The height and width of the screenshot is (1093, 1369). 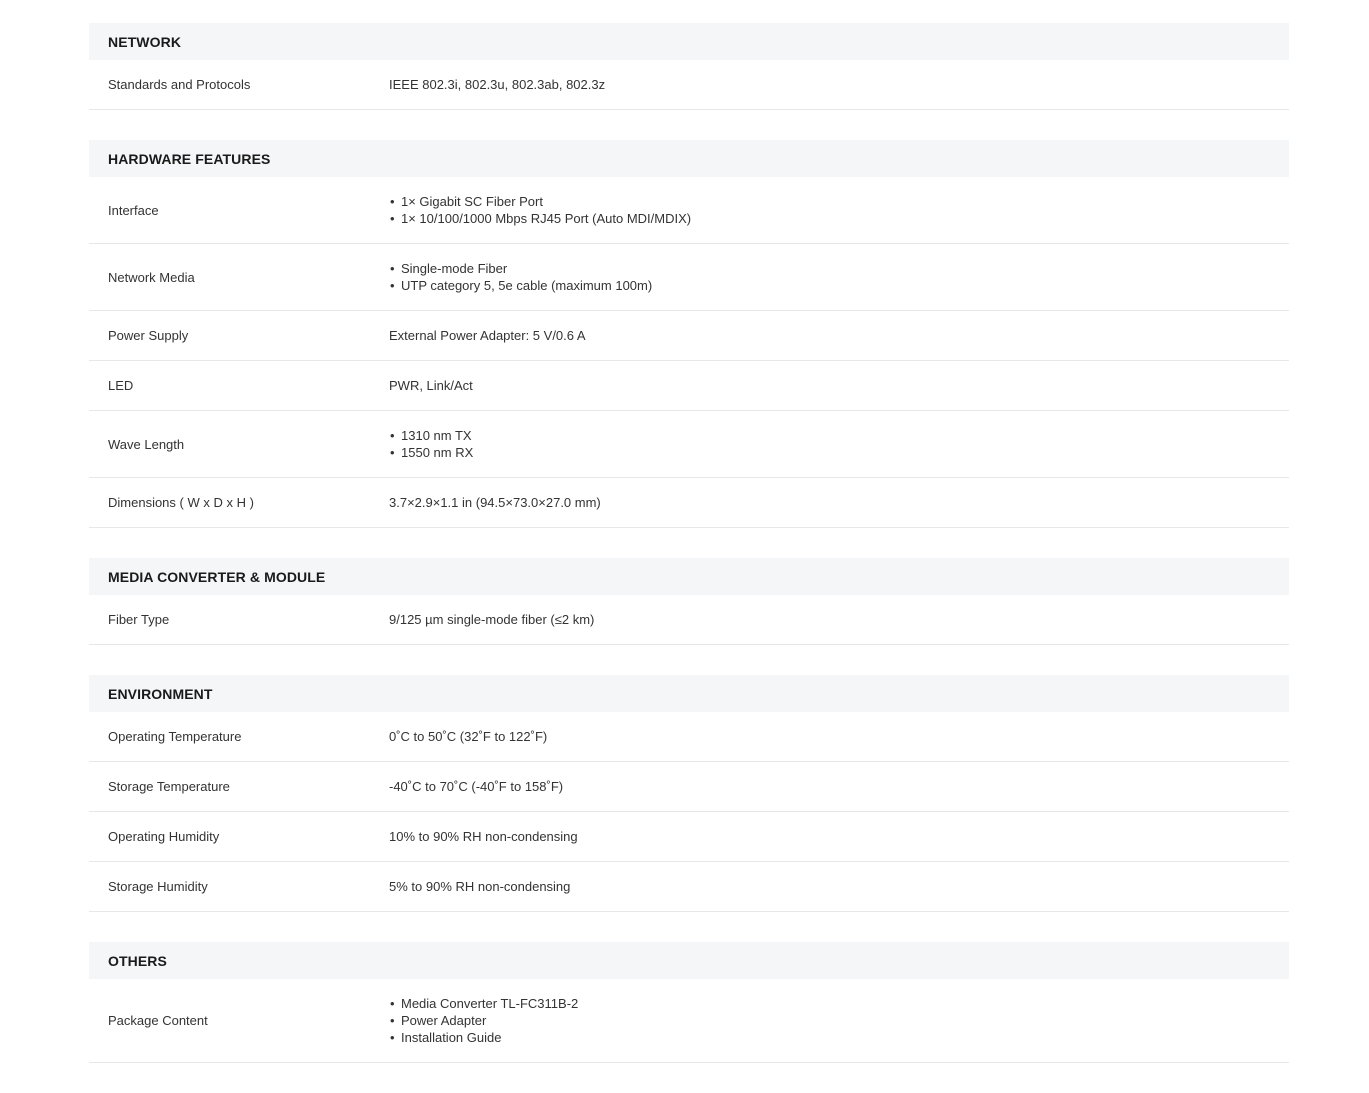 What do you see at coordinates (179, 84) in the screenshot?
I see `spec-label: Standards and Protocols` at bounding box center [179, 84].